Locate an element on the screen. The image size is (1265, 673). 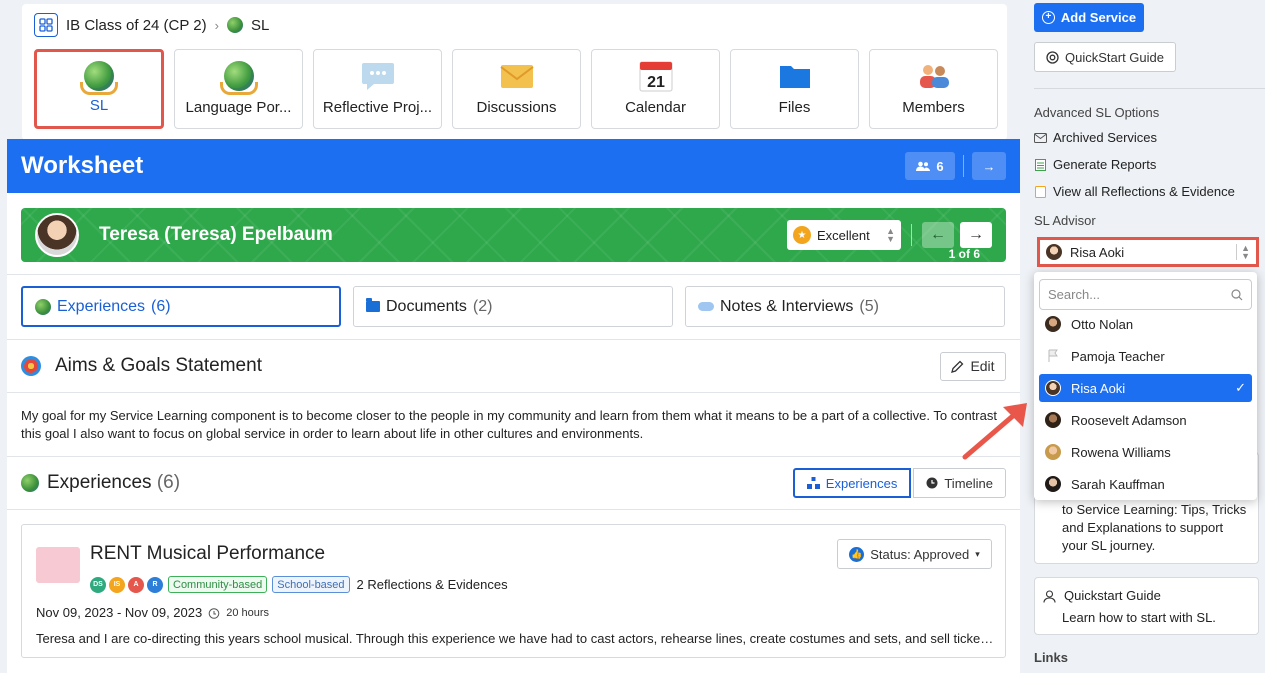
apps-grid-icon is located at coordinates (46, 25).